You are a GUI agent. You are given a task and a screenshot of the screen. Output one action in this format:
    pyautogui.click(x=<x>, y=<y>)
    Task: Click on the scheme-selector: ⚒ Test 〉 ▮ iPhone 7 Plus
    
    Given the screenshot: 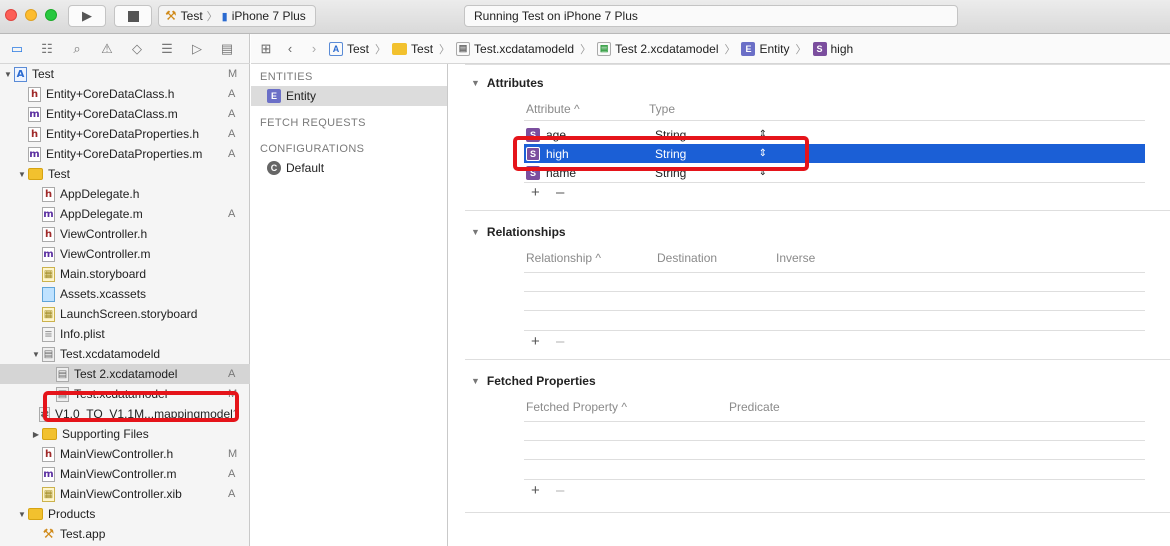 What is the action you would take?
    pyautogui.click(x=237, y=16)
    